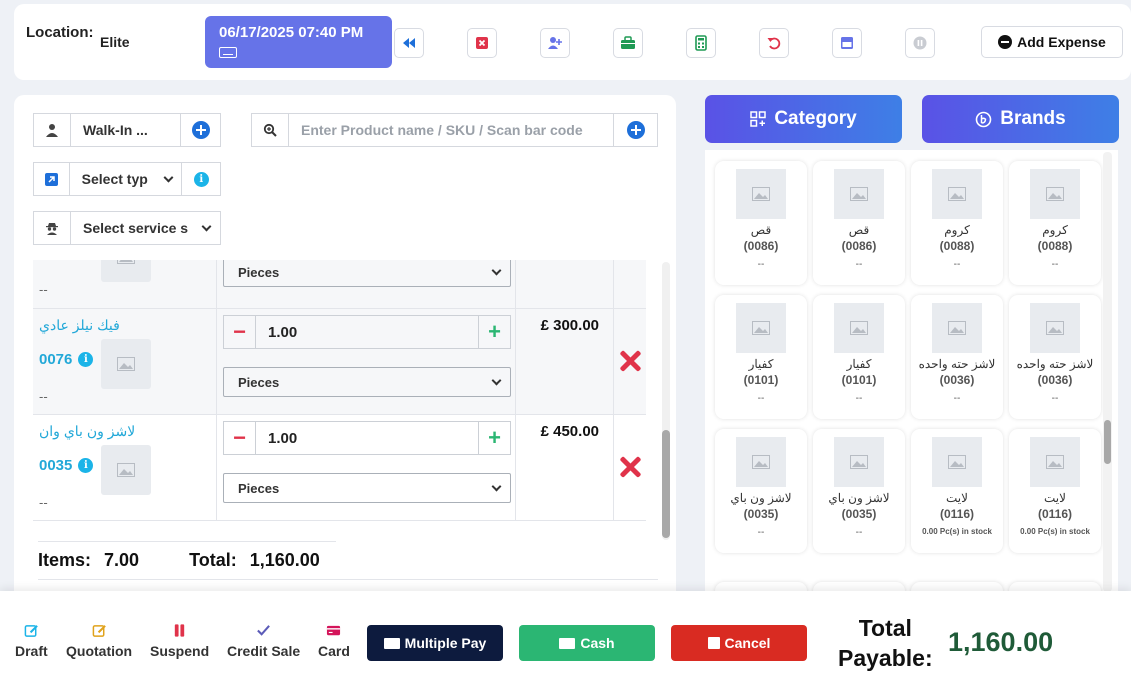 This screenshot has width=1131, height=687. What do you see at coordinates (701, 43) in the screenshot?
I see `calculator-button` at bounding box center [701, 43].